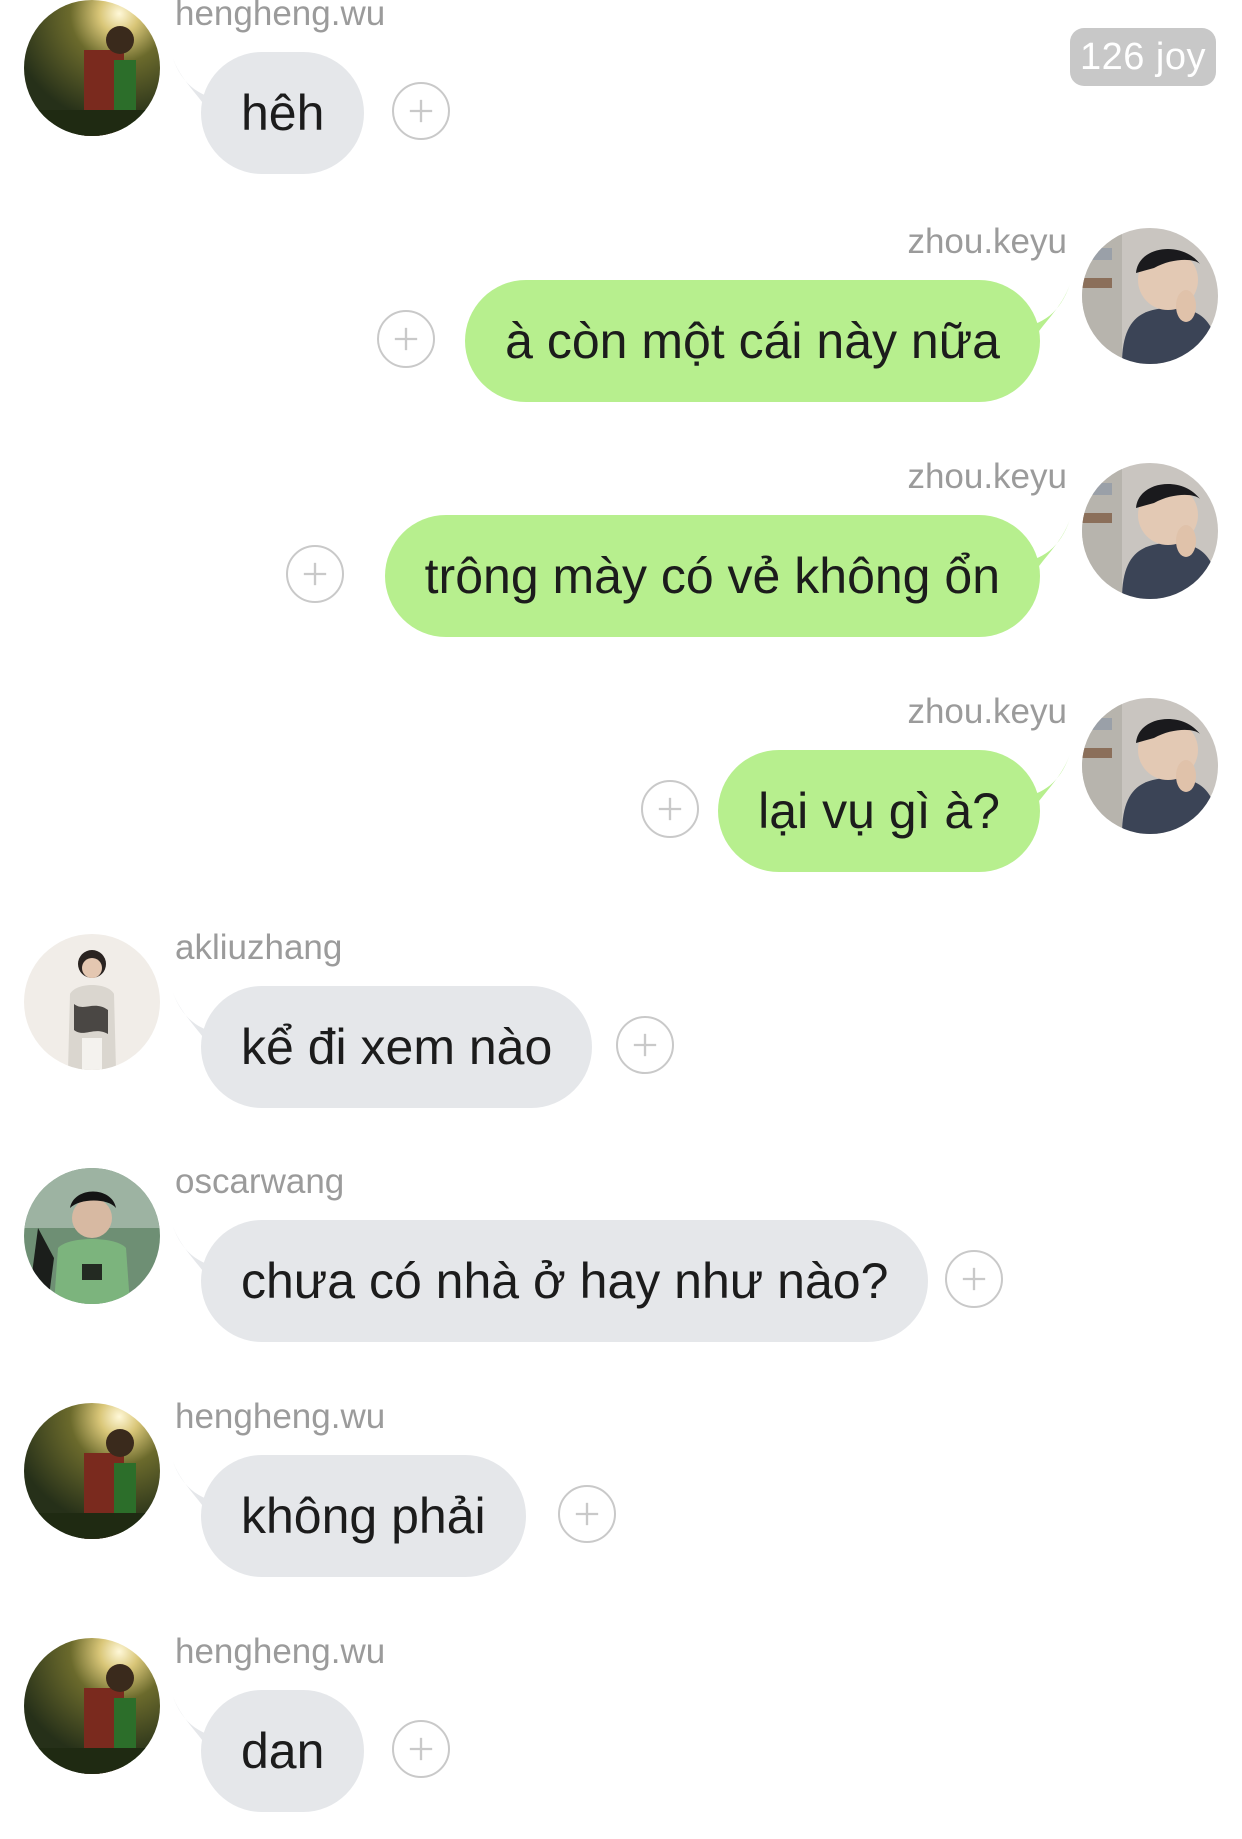  What do you see at coordinates (752, 341) in the screenshot?
I see `message-bubble: à còn một cái này nữa` at bounding box center [752, 341].